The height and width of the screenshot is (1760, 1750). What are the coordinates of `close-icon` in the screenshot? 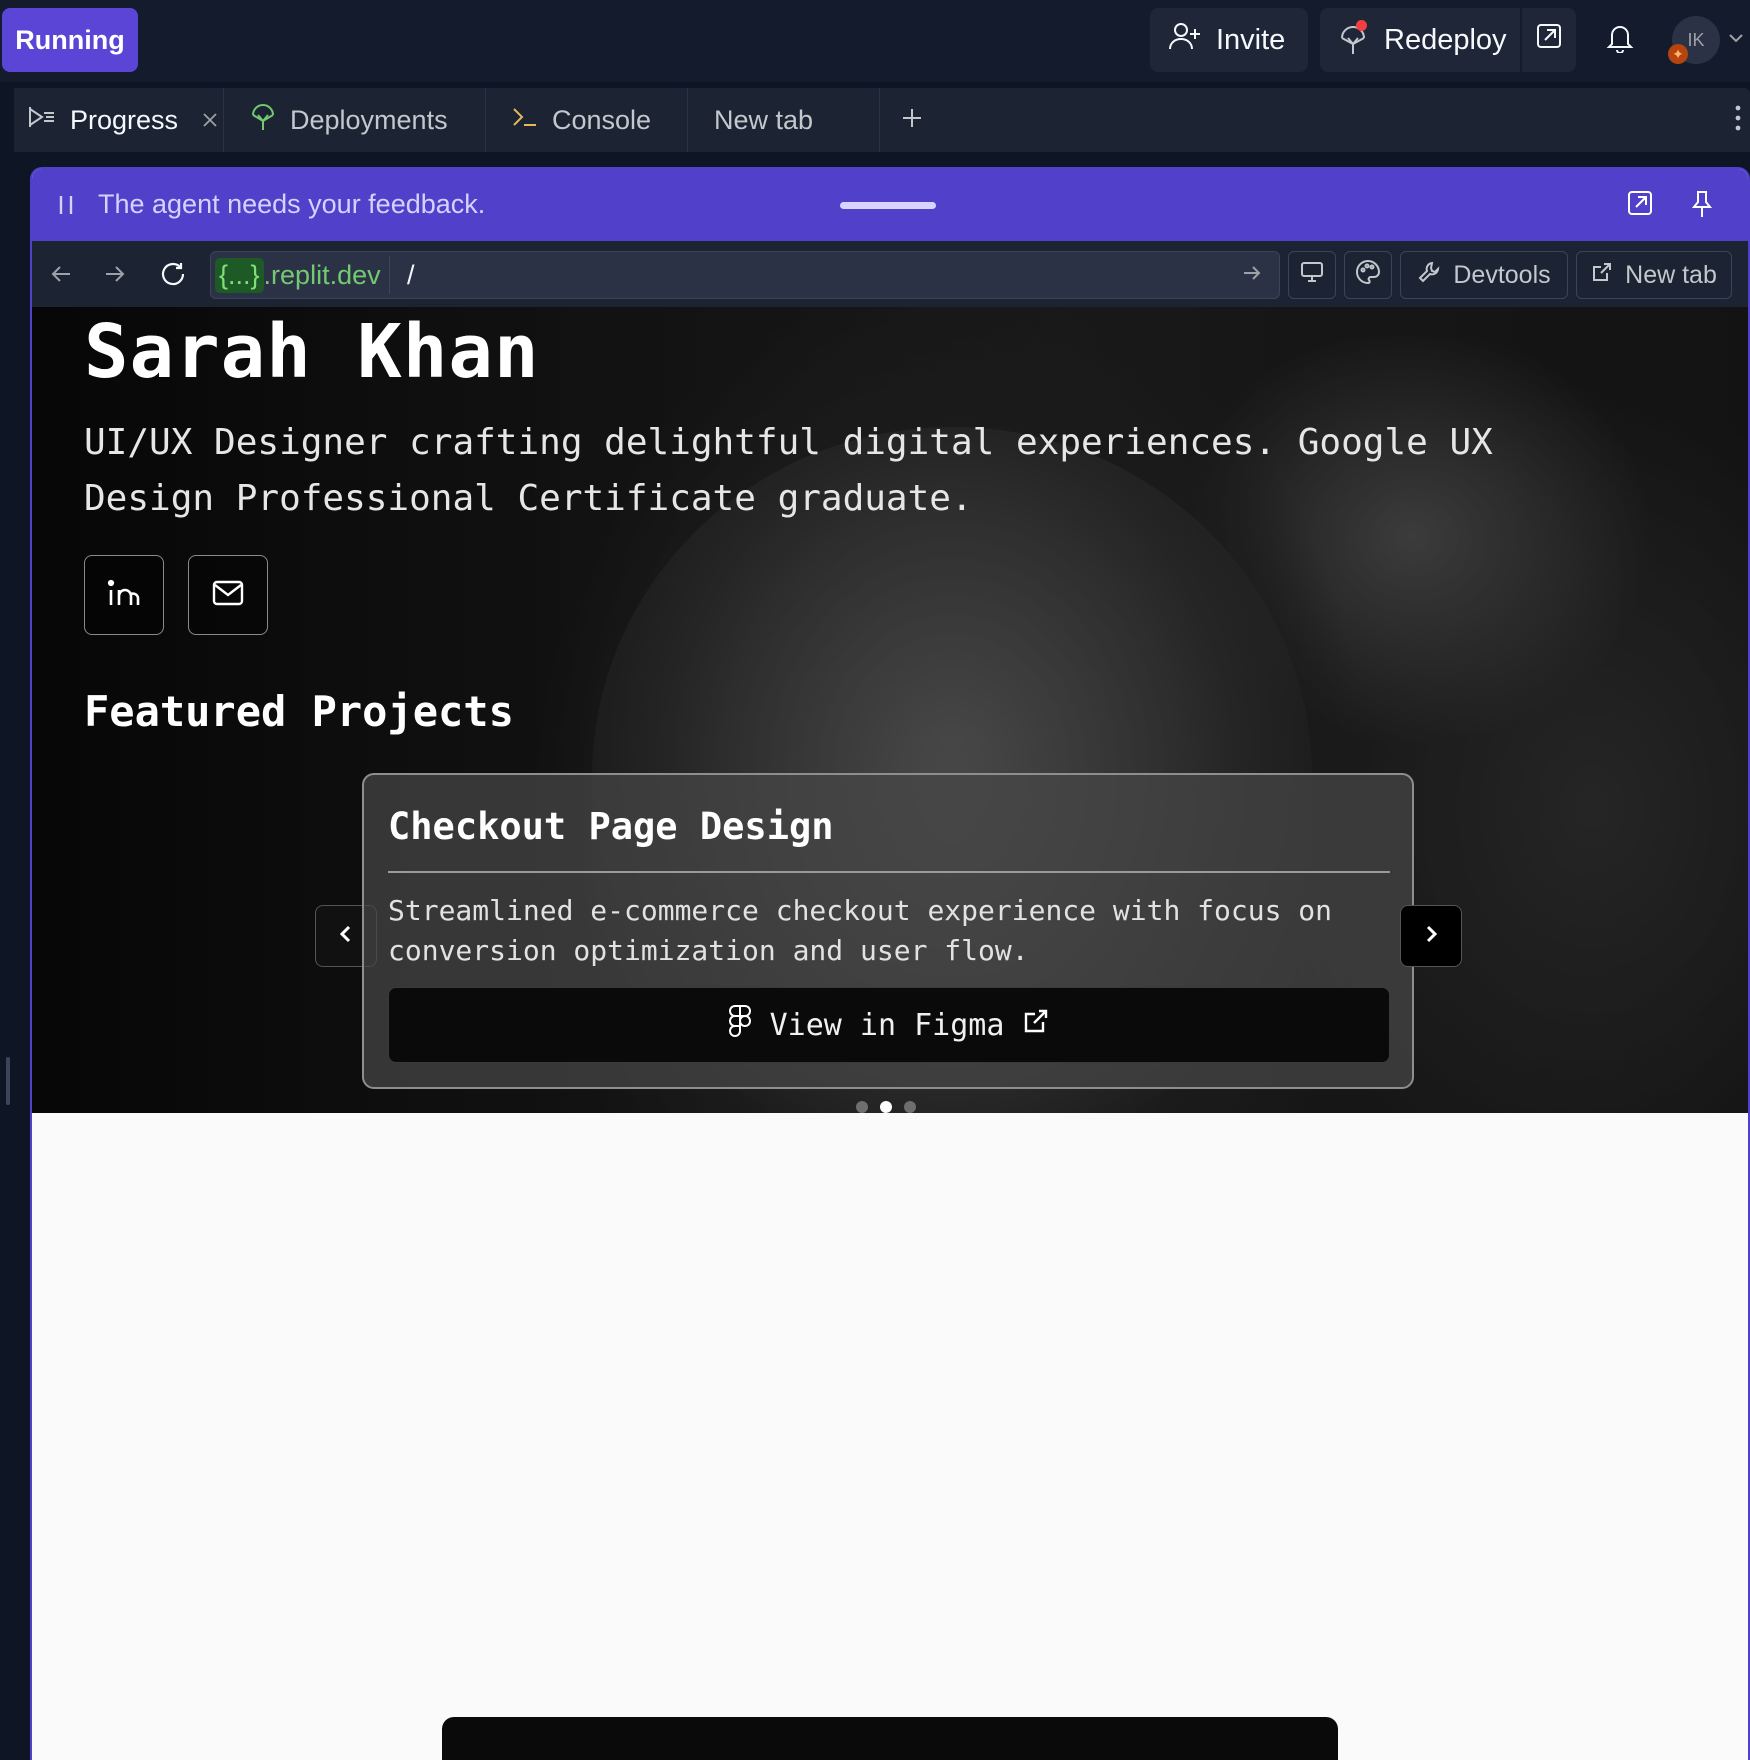 It's located at (210, 120).